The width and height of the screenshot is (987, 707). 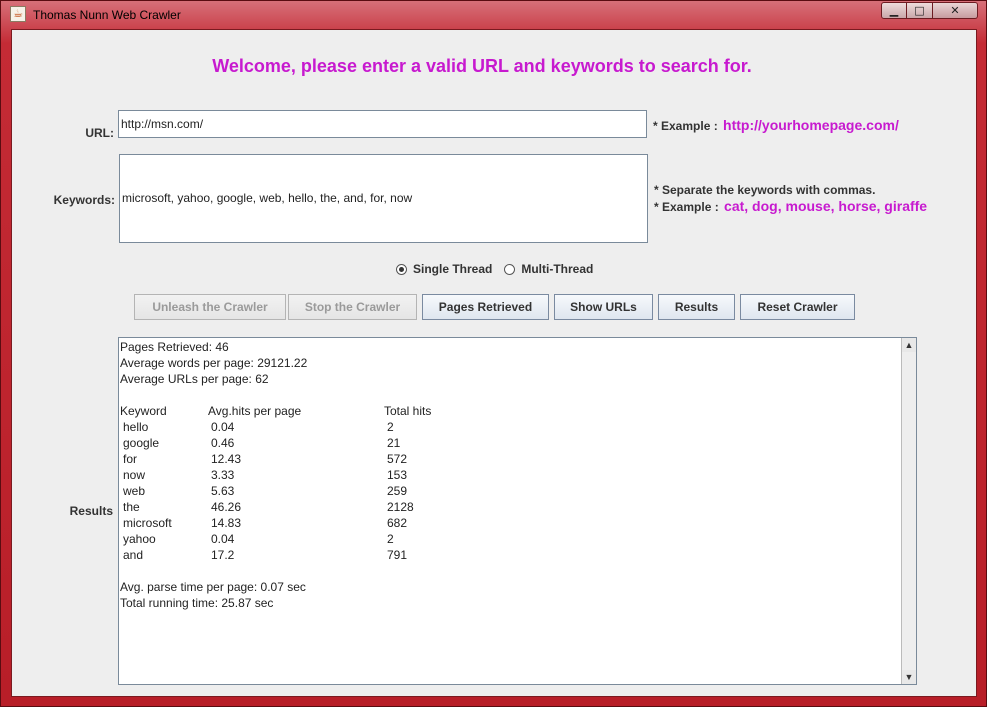 I want to click on row-keyword: microsoft, so click(x=147, y=523).